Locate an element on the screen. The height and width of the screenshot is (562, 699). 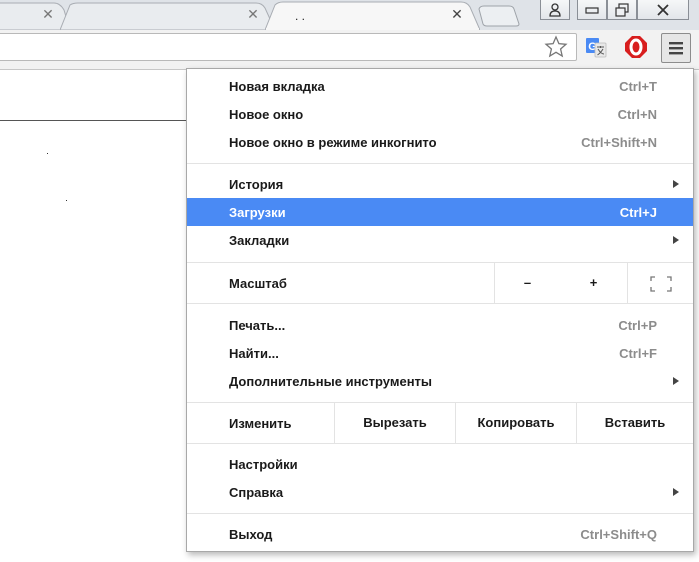
new-tab-button is located at coordinates (498, 15).